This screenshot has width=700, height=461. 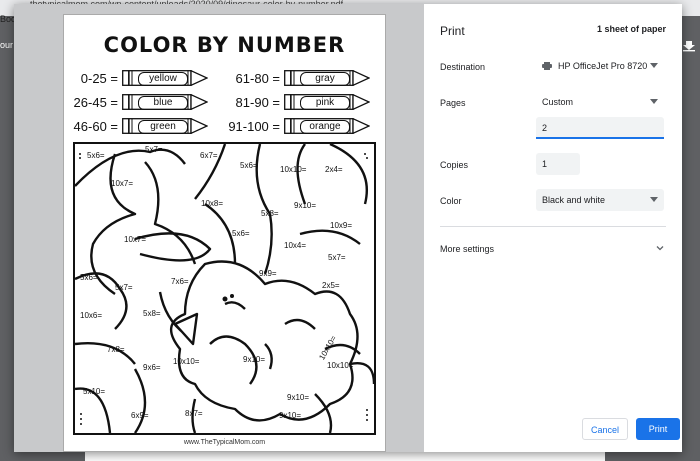 I want to click on legend-row: 91-100 = orange, so click(x=291, y=126).